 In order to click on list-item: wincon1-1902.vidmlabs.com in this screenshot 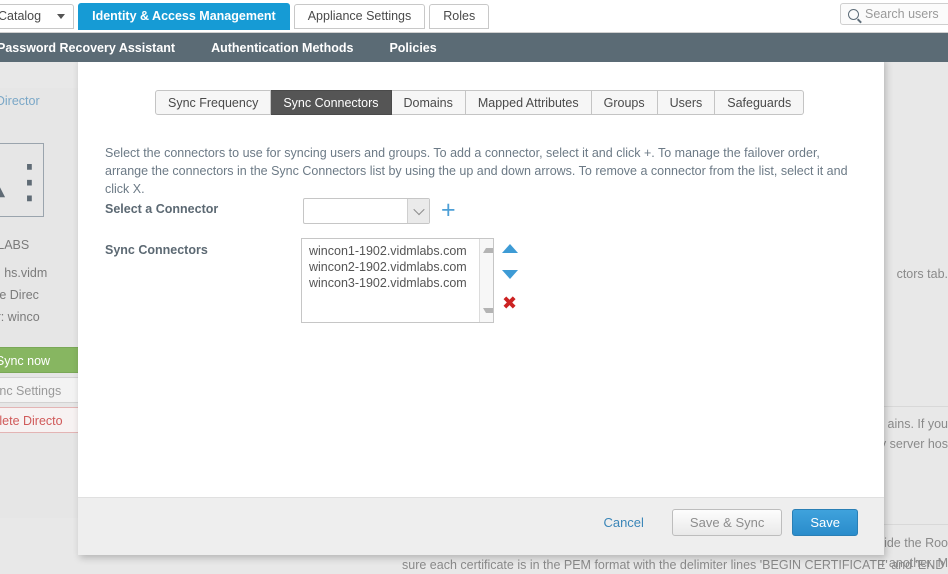, I will do `click(388, 251)`.